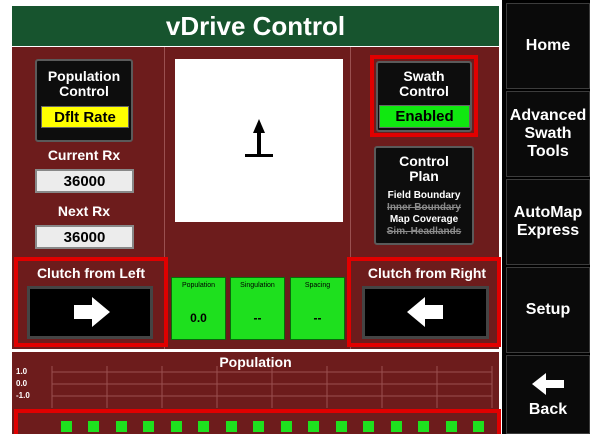 This screenshot has height=434, width=590. I want to click on advanced-swath-tools-button: Advanced Swath Tools, so click(548, 134).